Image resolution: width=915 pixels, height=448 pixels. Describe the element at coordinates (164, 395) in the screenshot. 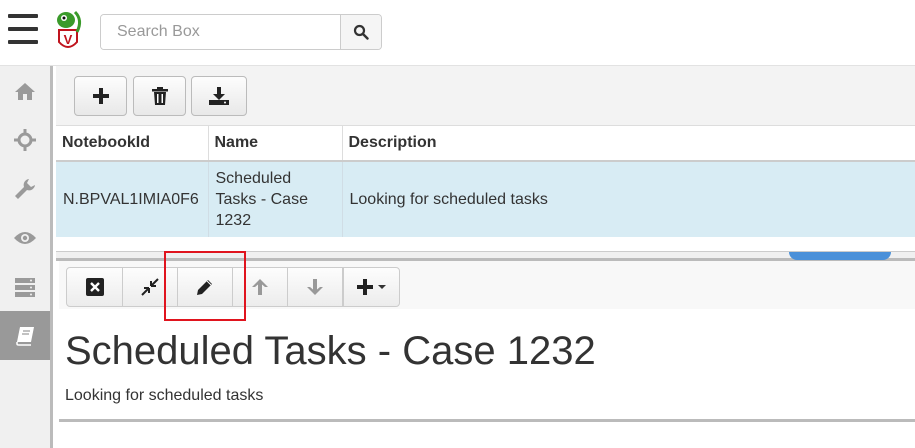

I see `cell-text: Looking for scheduled tasks` at that location.